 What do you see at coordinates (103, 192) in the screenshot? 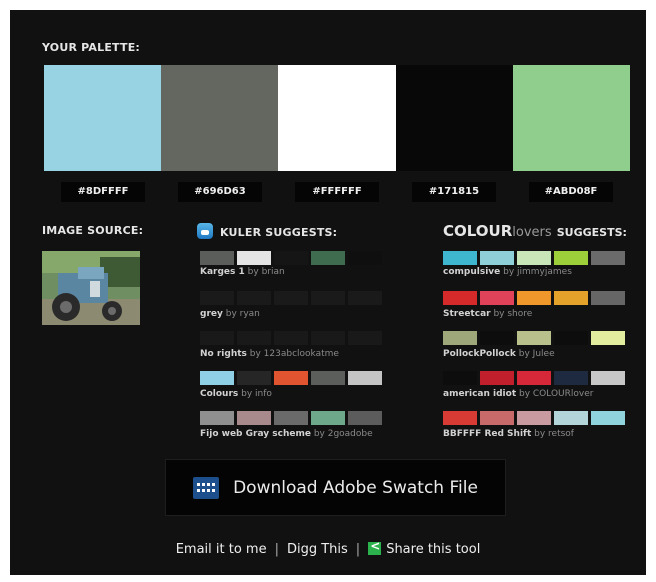
I see `hex-label-1: #8DFFFF` at bounding box center [103, 192].